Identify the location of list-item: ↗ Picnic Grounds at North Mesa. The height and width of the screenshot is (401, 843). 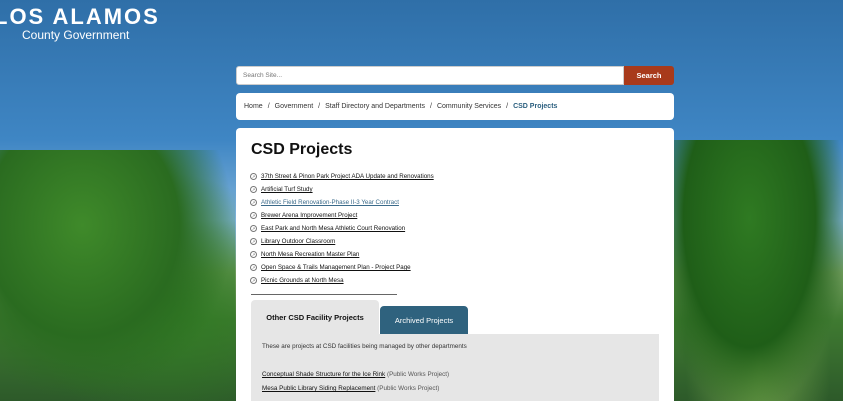
(342, 280).